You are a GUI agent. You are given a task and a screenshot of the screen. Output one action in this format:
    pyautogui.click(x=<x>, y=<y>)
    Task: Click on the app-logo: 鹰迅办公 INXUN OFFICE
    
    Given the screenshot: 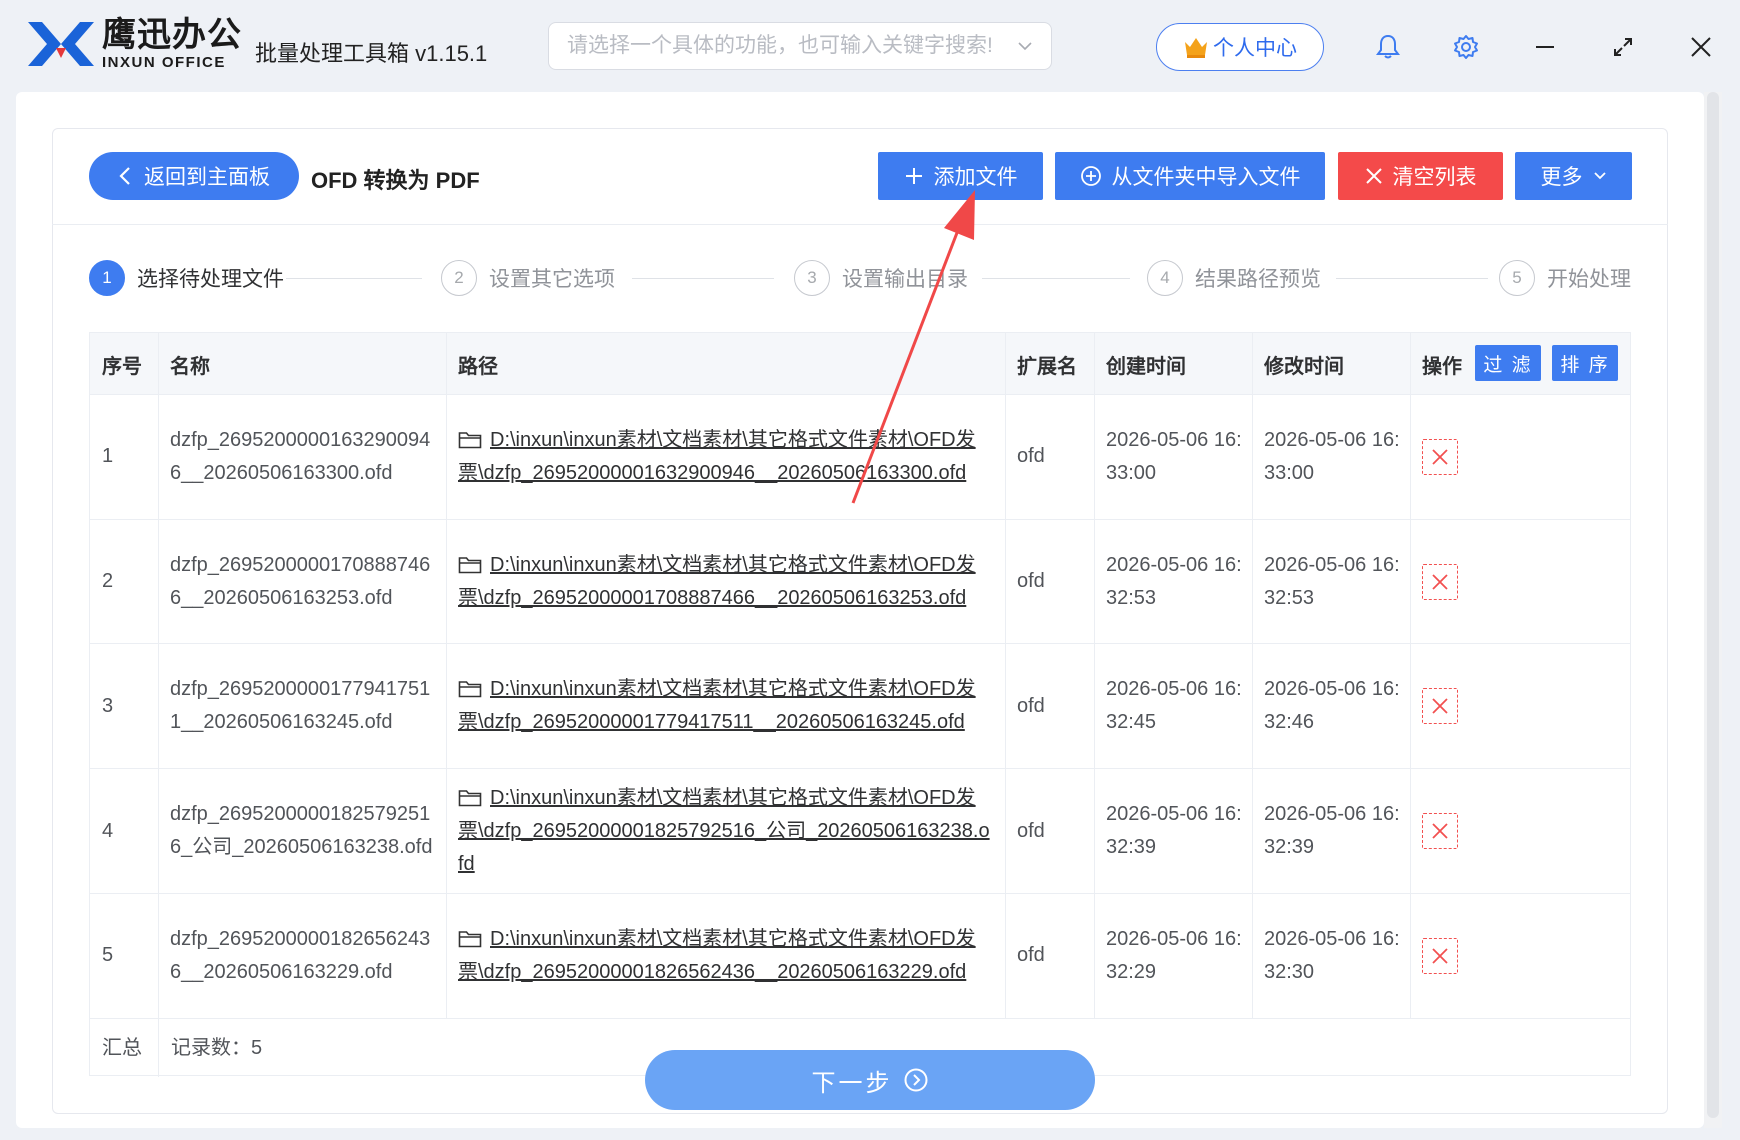 What is the action you would take?
    pyautogui.click(x=134, y=44)
    